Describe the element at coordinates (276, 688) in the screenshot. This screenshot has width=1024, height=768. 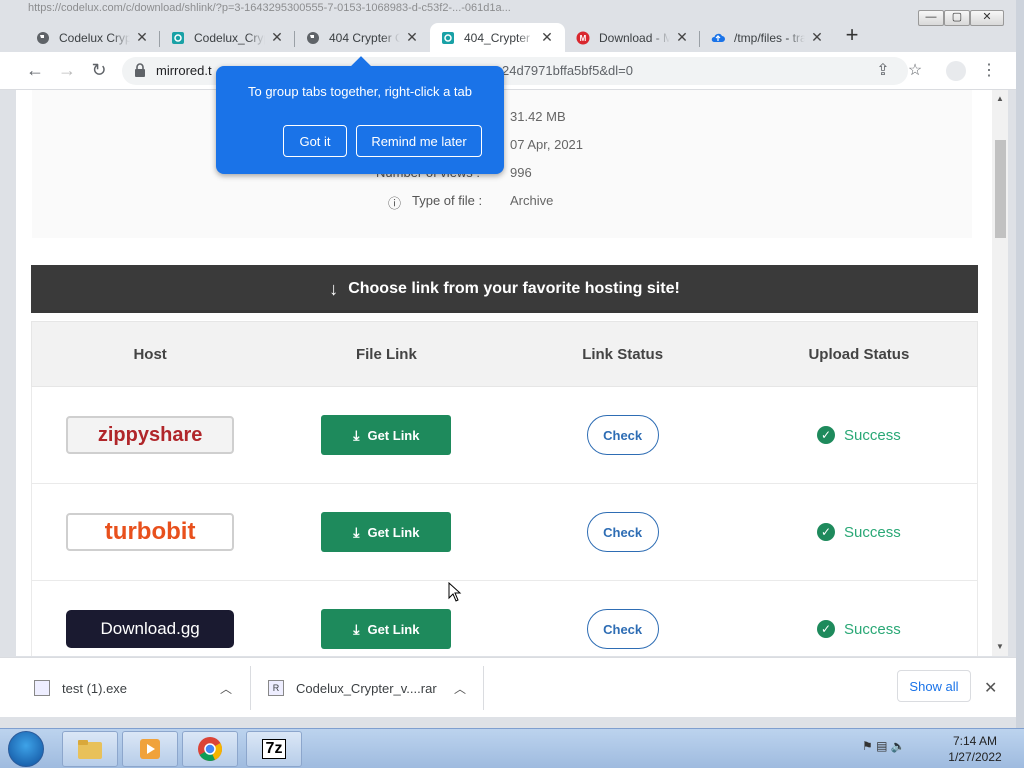
I see `rar-file-icon: R` at that location.